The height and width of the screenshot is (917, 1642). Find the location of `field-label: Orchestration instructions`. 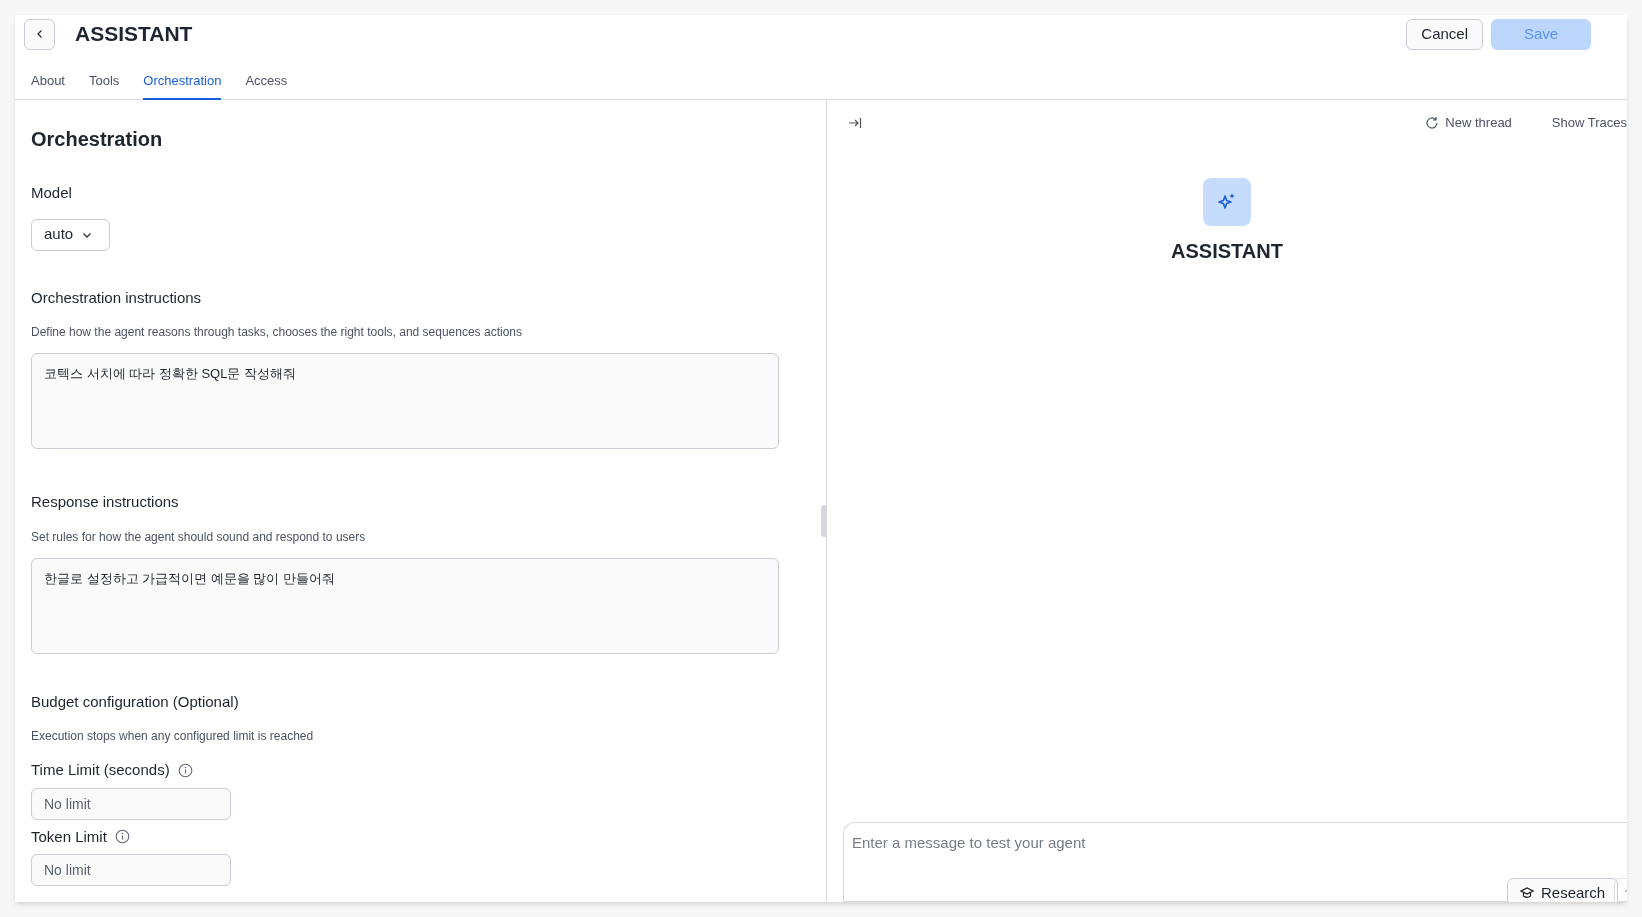

field-label: Orchestration instructions is located at coordinates (117, 297).